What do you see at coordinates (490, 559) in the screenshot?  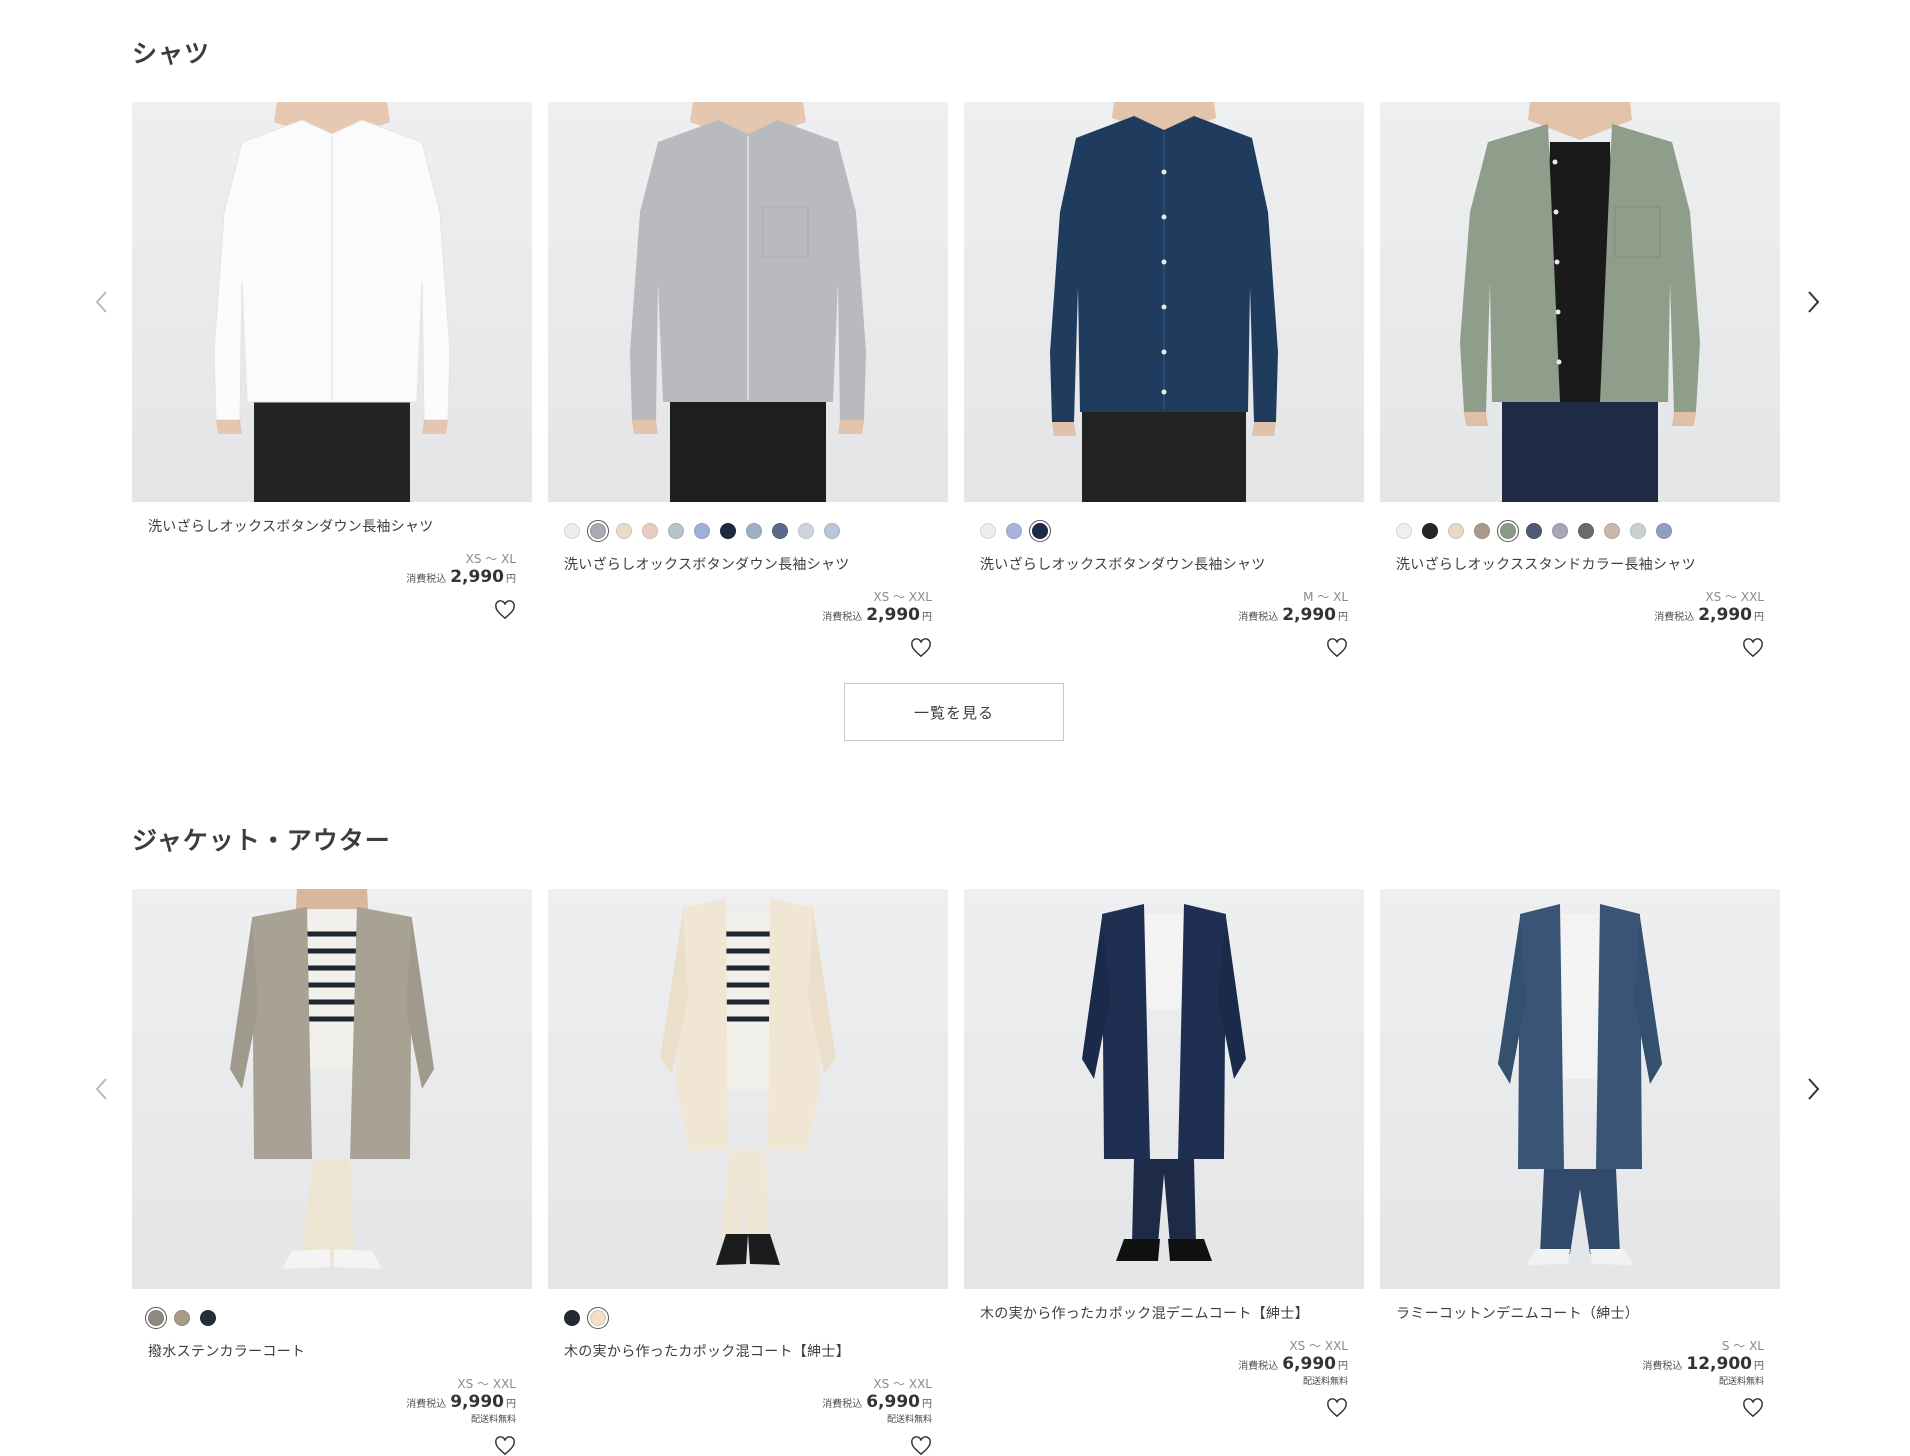 I see `product-sizes: XS 〜 XL` at bounding box center [490, 559].